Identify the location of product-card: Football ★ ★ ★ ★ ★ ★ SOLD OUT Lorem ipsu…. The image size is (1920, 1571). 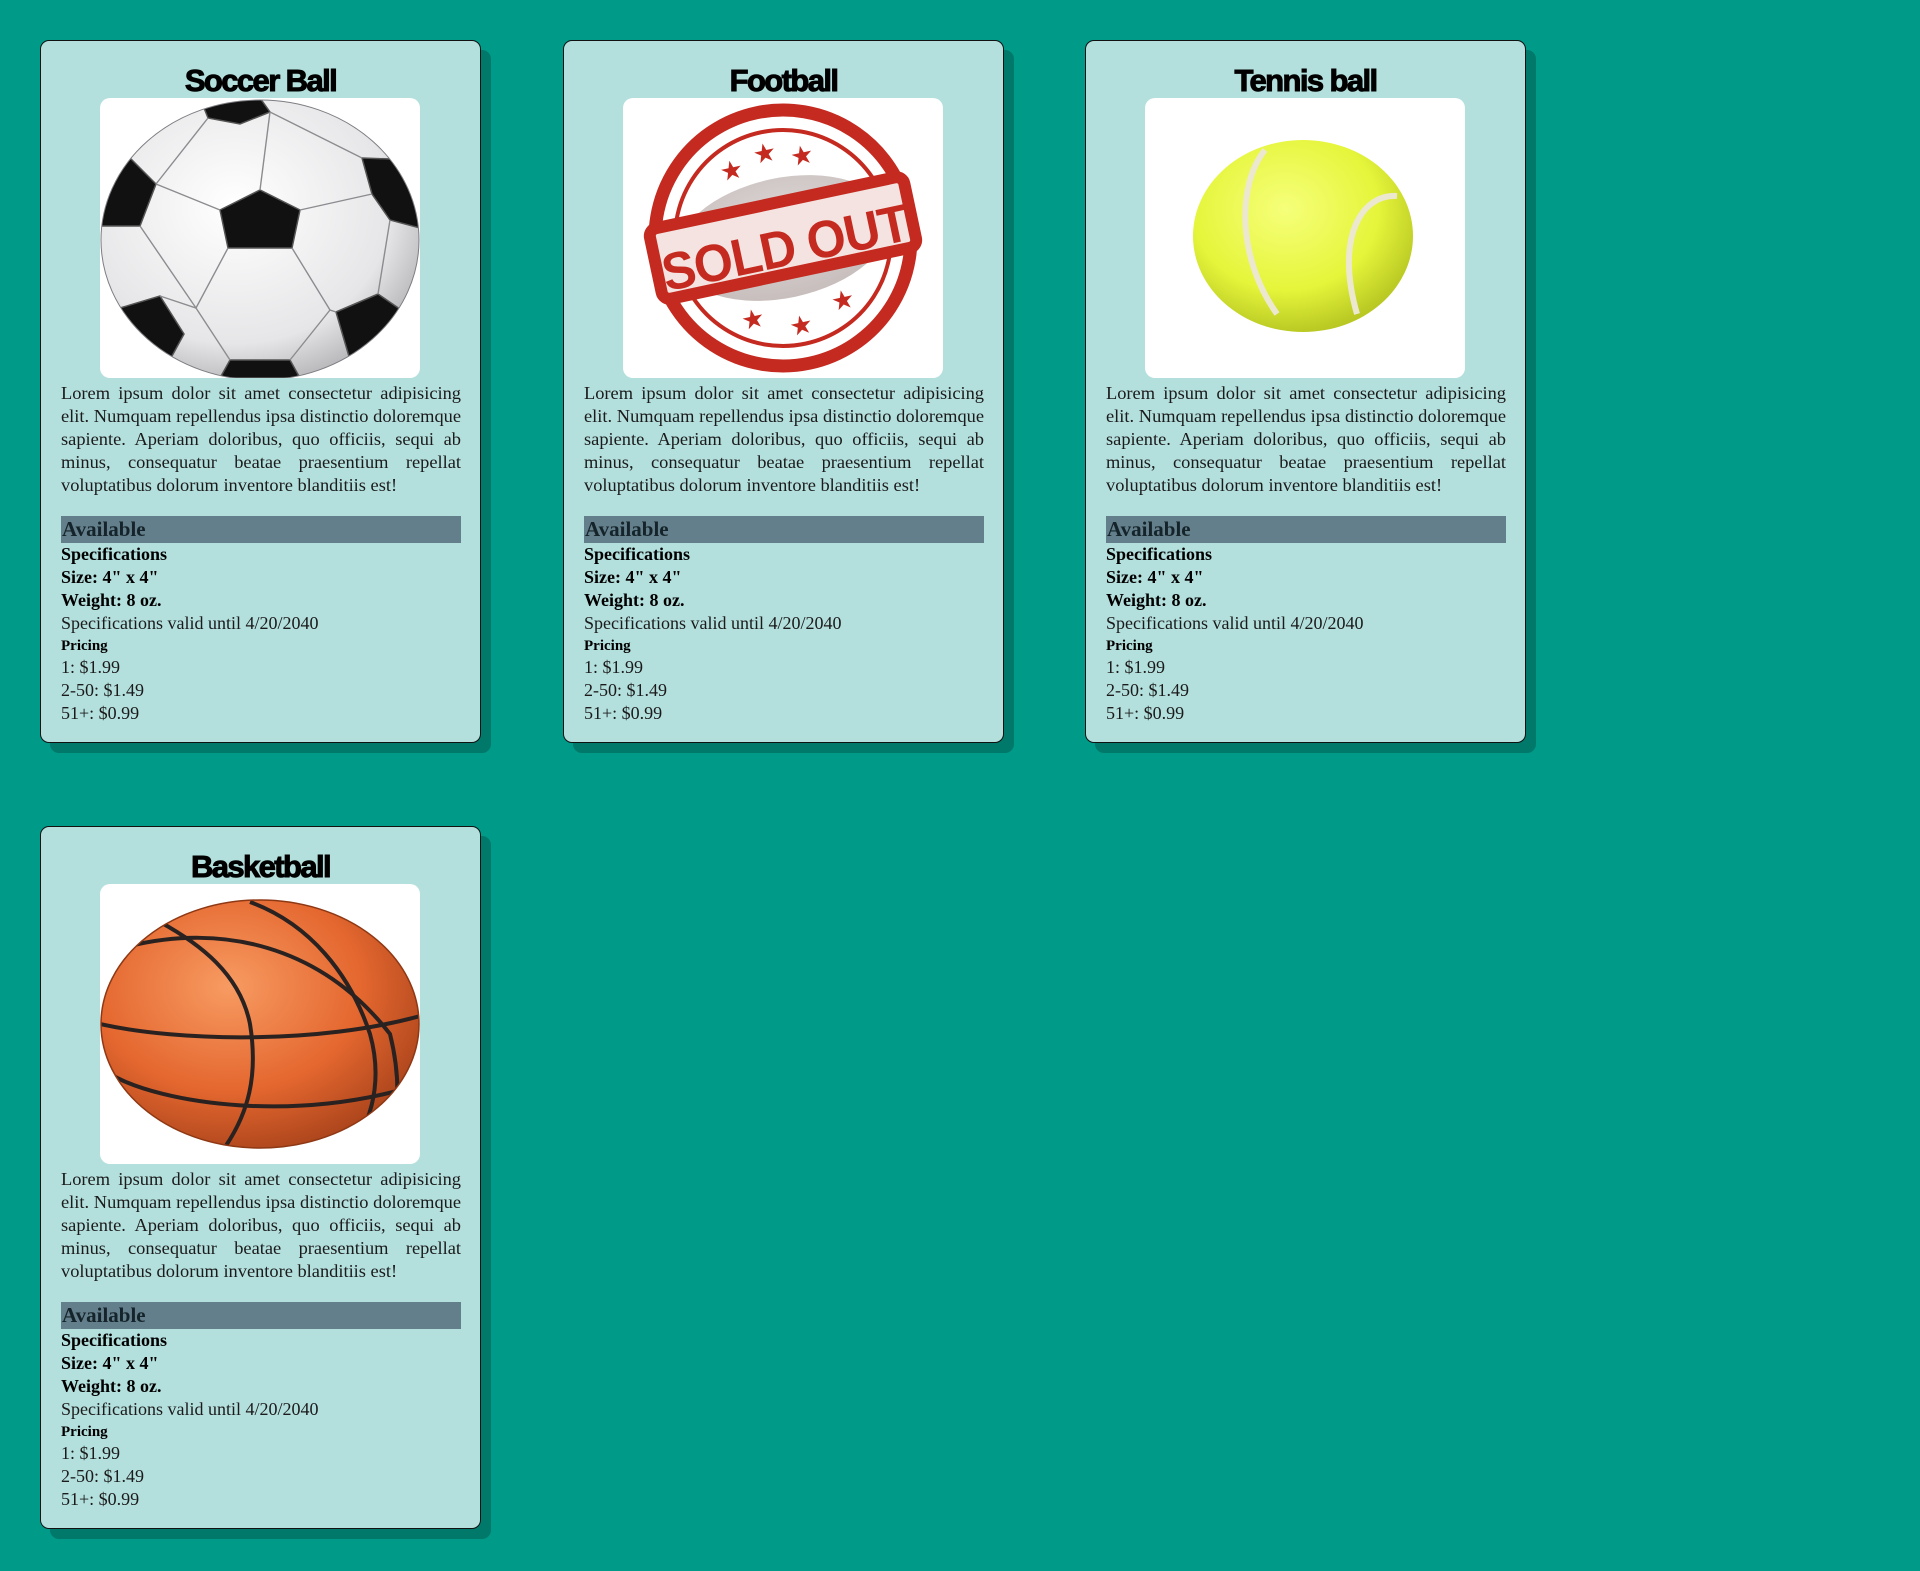
(783, 391).